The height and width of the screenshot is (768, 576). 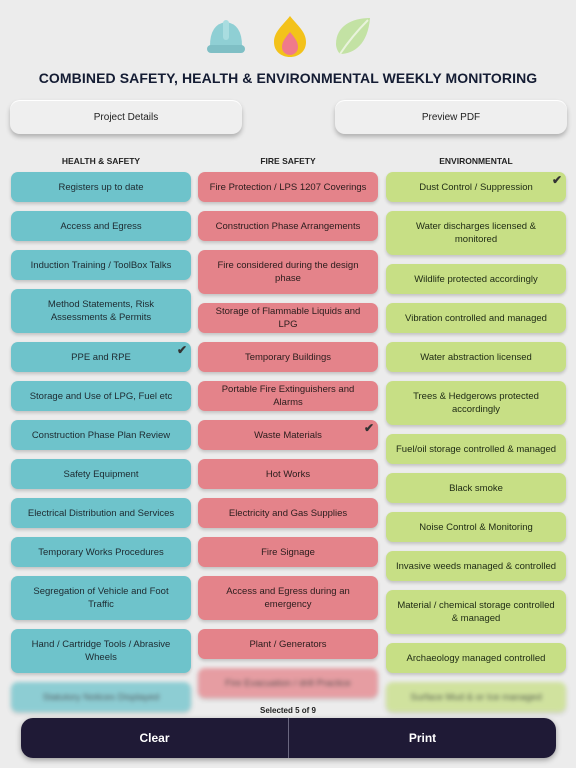 I want to click on action-bar: Clear Print, so click(x=288, y=738).